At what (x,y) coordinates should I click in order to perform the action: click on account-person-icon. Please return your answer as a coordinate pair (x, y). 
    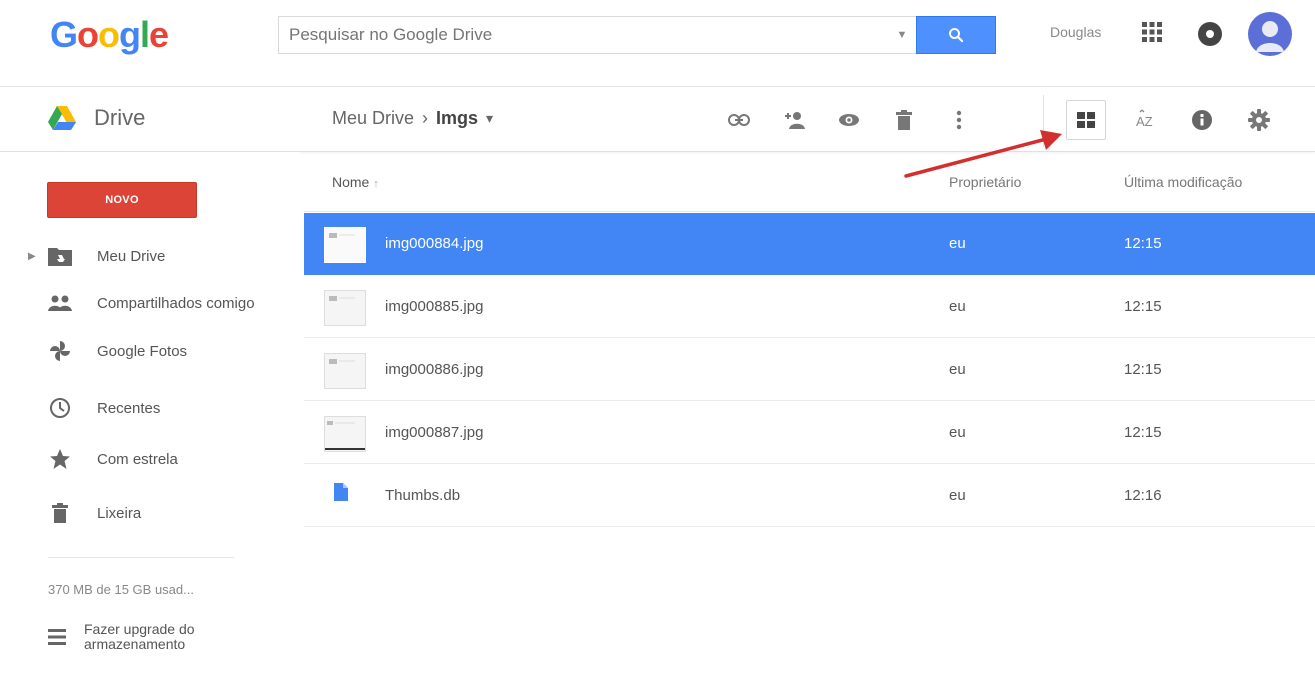
    Looking at the image, I should click on (1270, 36).